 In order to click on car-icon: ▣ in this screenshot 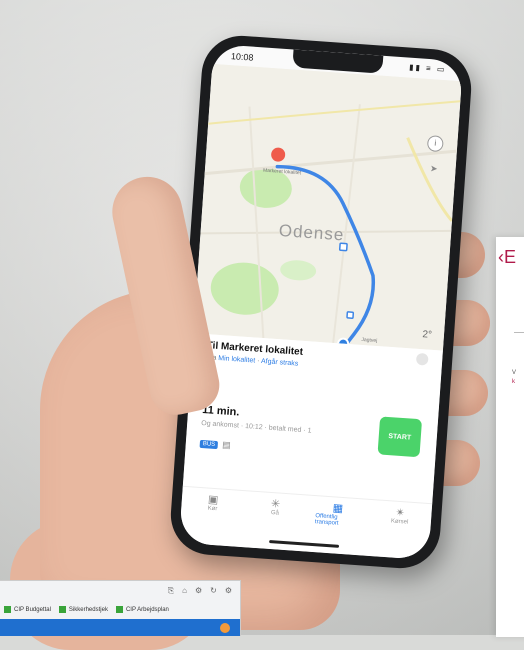, I will do `click(213, 500)`.